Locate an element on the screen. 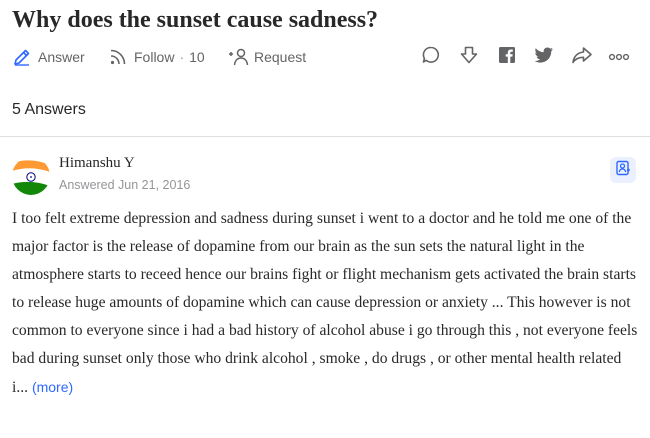 The image size is (650, 438). question-action-bar: Answer Follow · 10 Request is located at coordinates (326, 57).